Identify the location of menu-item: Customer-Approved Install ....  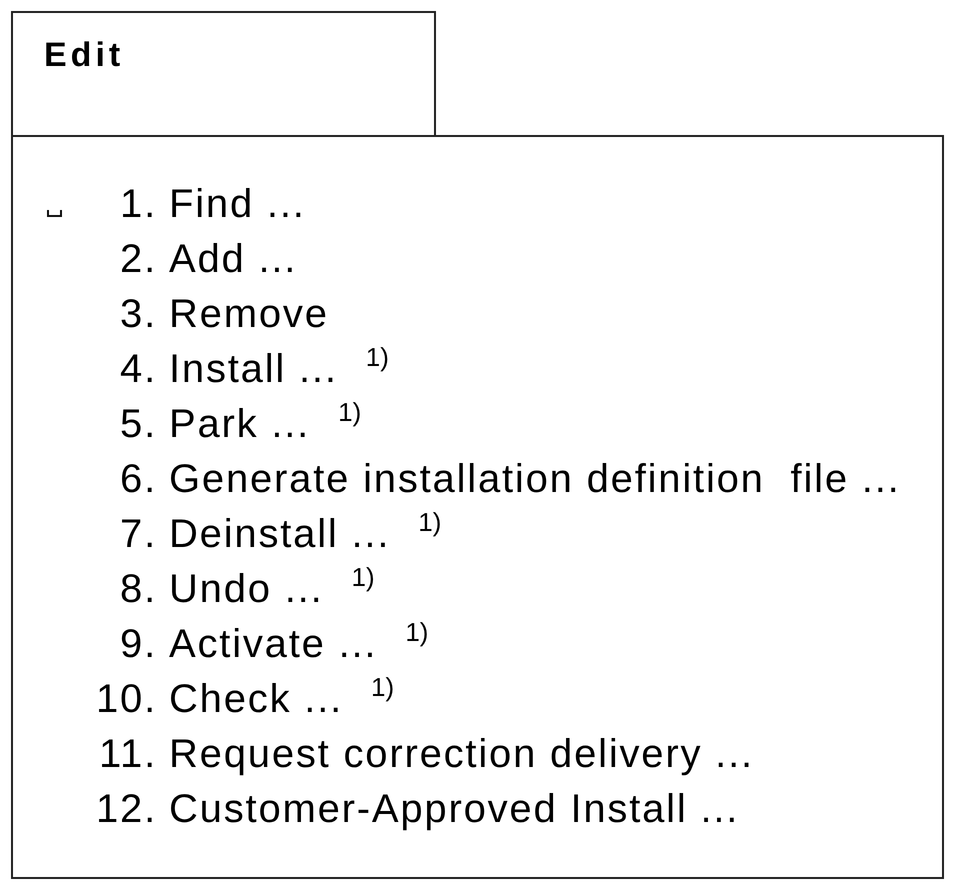
(454, 809).